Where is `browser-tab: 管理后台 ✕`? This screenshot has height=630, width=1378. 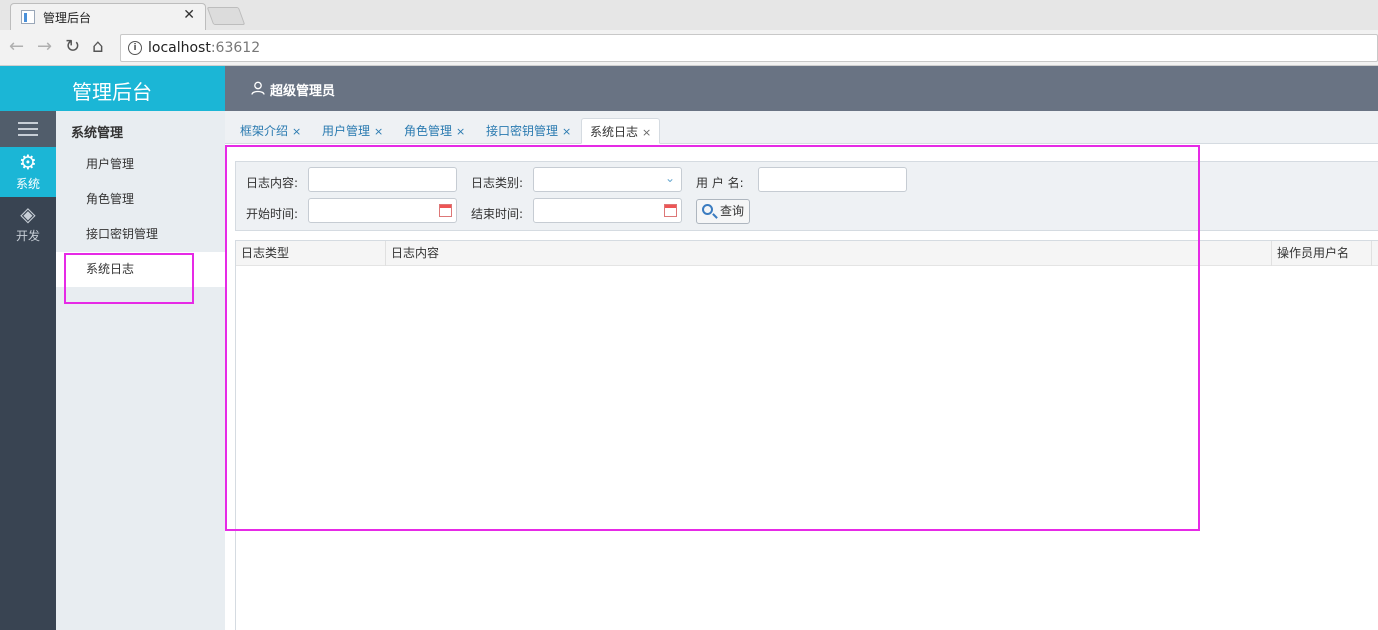
browser-tab: 管理后台 ✕ is located at coordinates (108, 16).